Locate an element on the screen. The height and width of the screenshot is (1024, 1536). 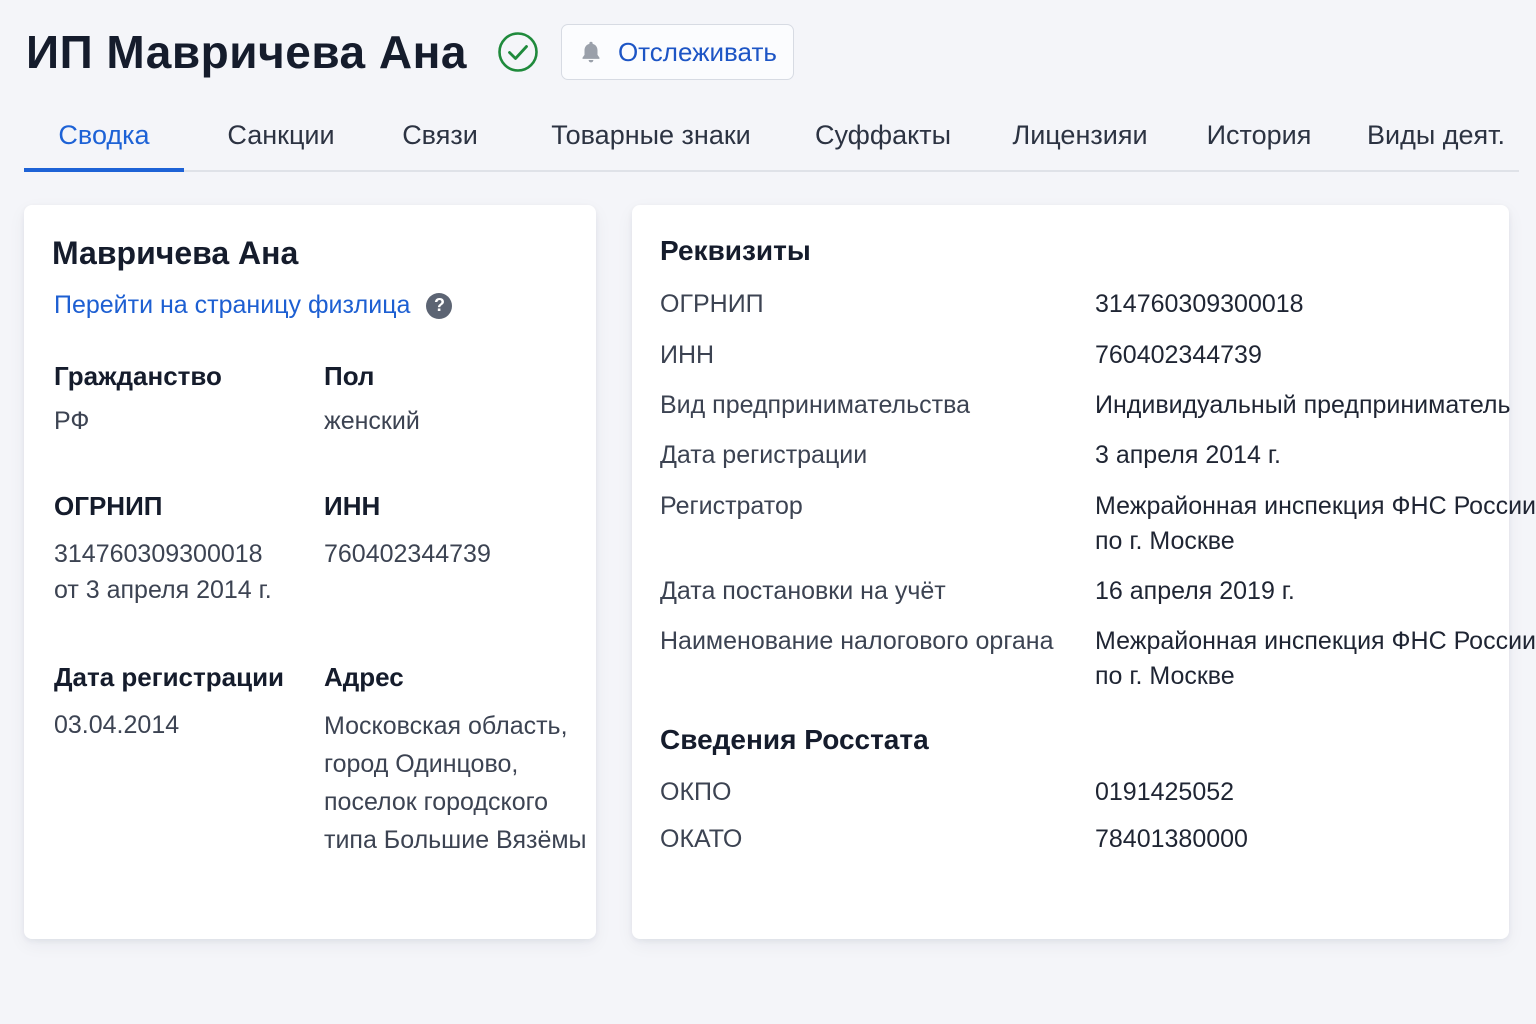
sex-label: Пол is located at coordinates (349, 376).